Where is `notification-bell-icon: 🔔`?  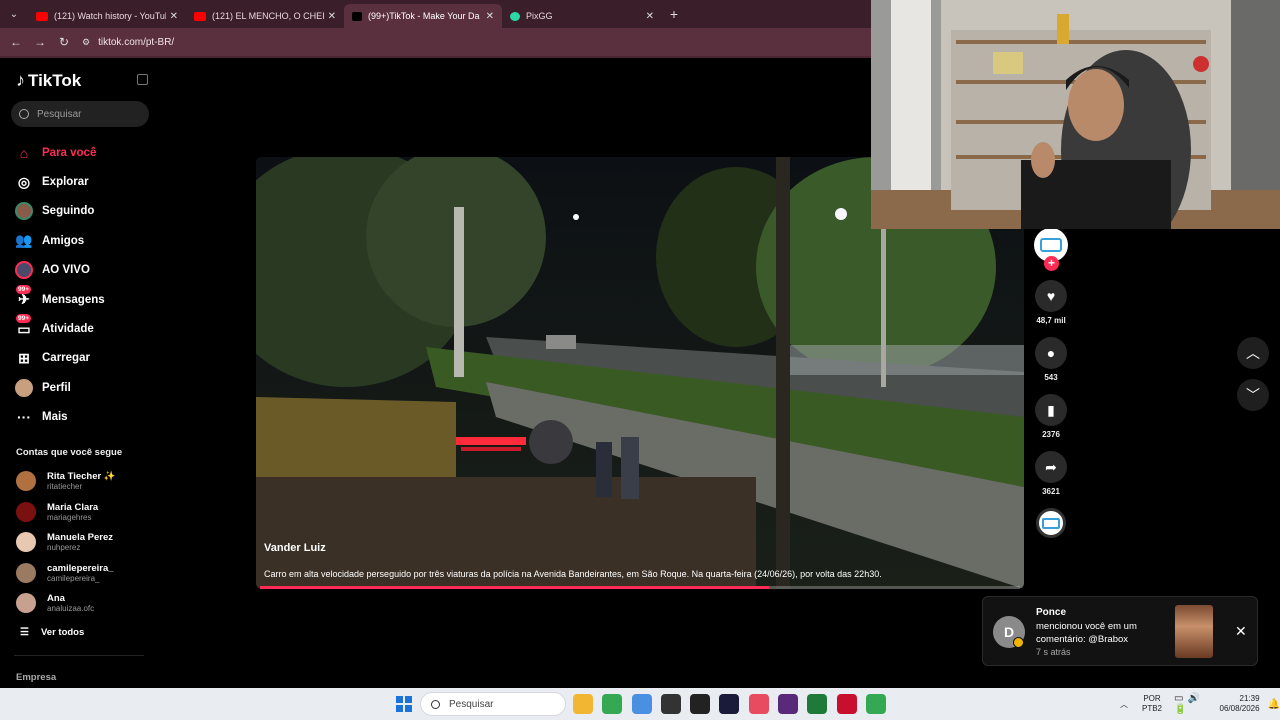
notification-bell-icon: 🔔 is located at coordinates (1274, 704).